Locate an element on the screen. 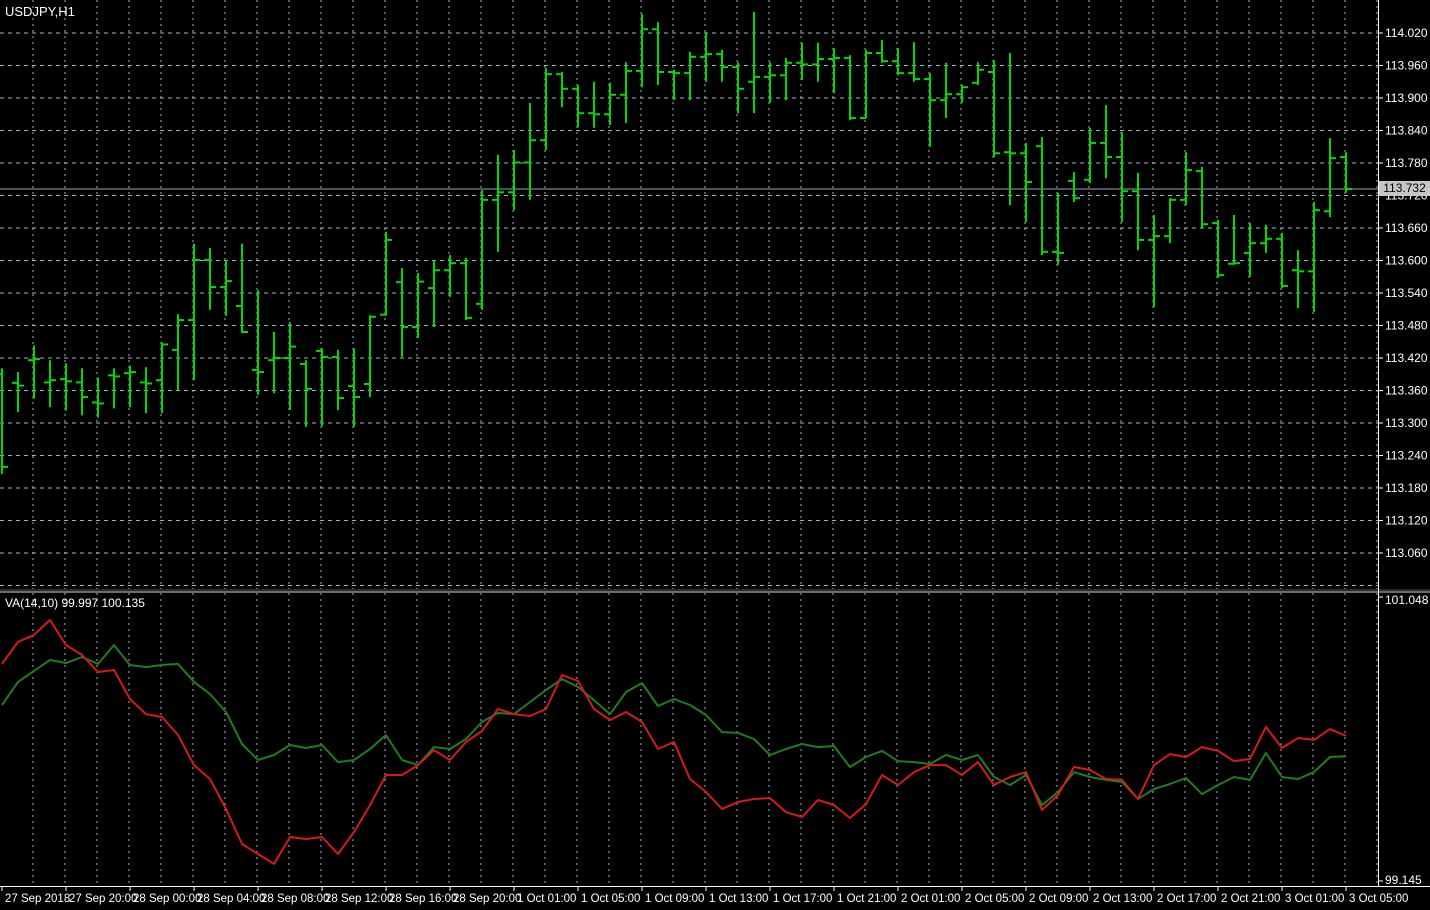 The width and height of the screenshot is (1430, 910). price-axis-label: 113.960 is located at coordinates (1406, 66).